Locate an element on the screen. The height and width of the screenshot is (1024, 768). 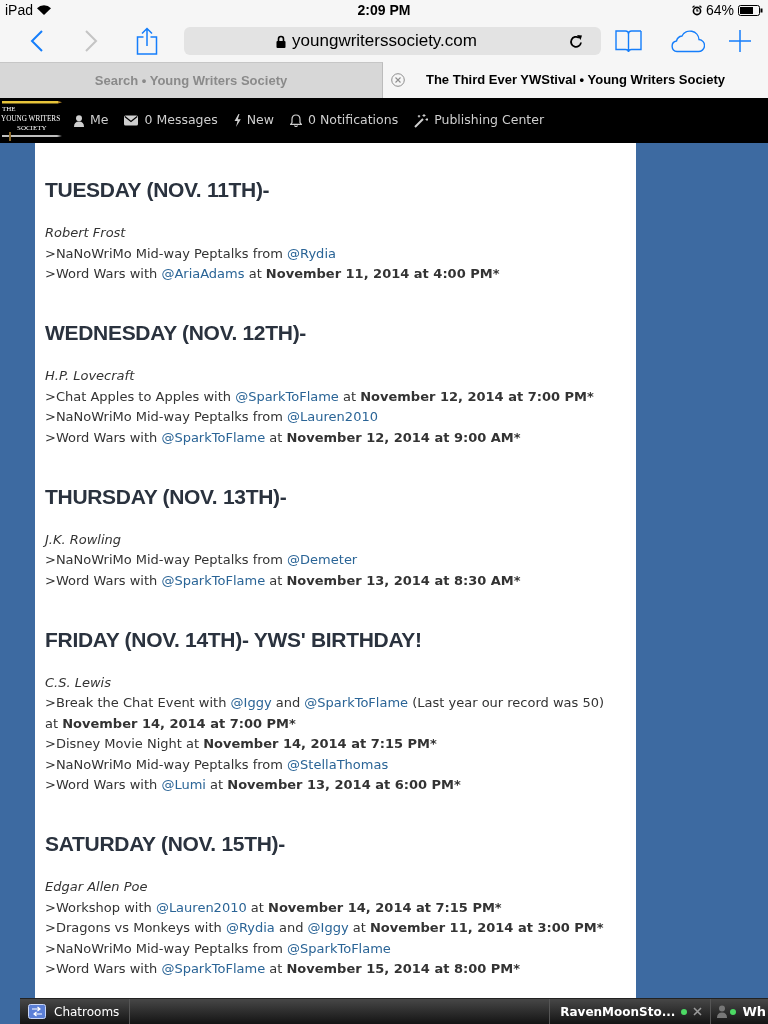
event-line: >Chat Apples to Apples with @SparkToFlame at November 12, 2014 at 7:00 PM* is located at coordinates (320, 396).